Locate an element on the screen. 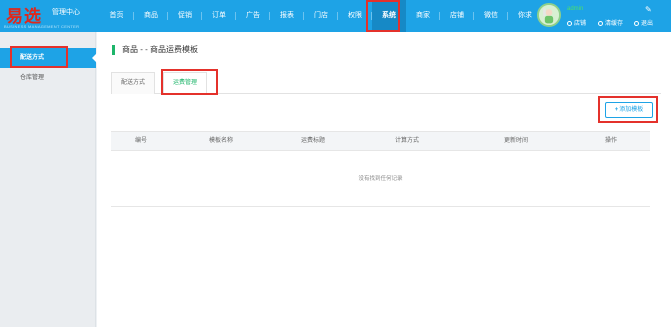  power-icon is located at coordinates (636, 23).